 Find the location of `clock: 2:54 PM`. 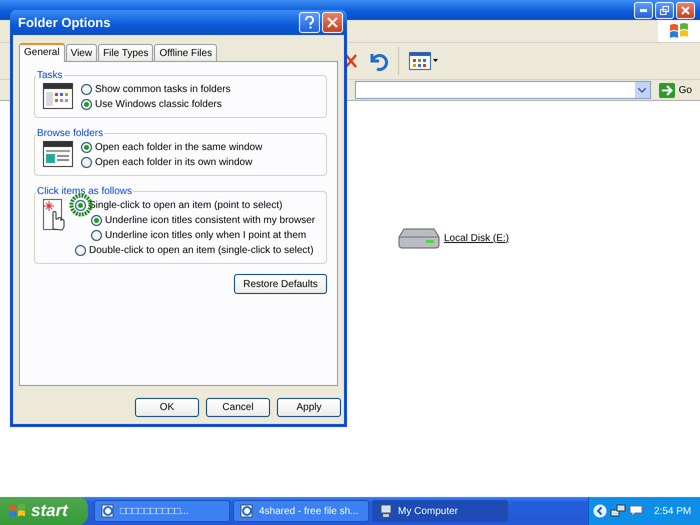

clock: 2:54 PM is located at coordinates (673, 511).